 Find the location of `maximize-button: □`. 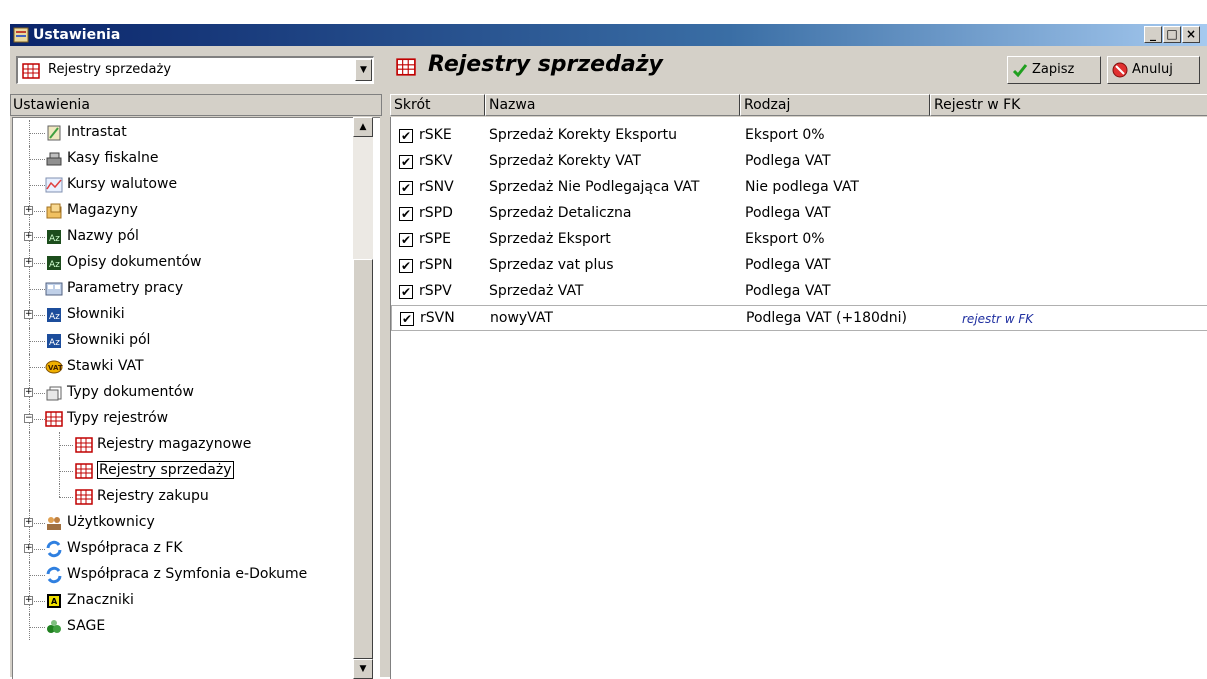

maximize-button: □ is located at coordinates (1172, 34).